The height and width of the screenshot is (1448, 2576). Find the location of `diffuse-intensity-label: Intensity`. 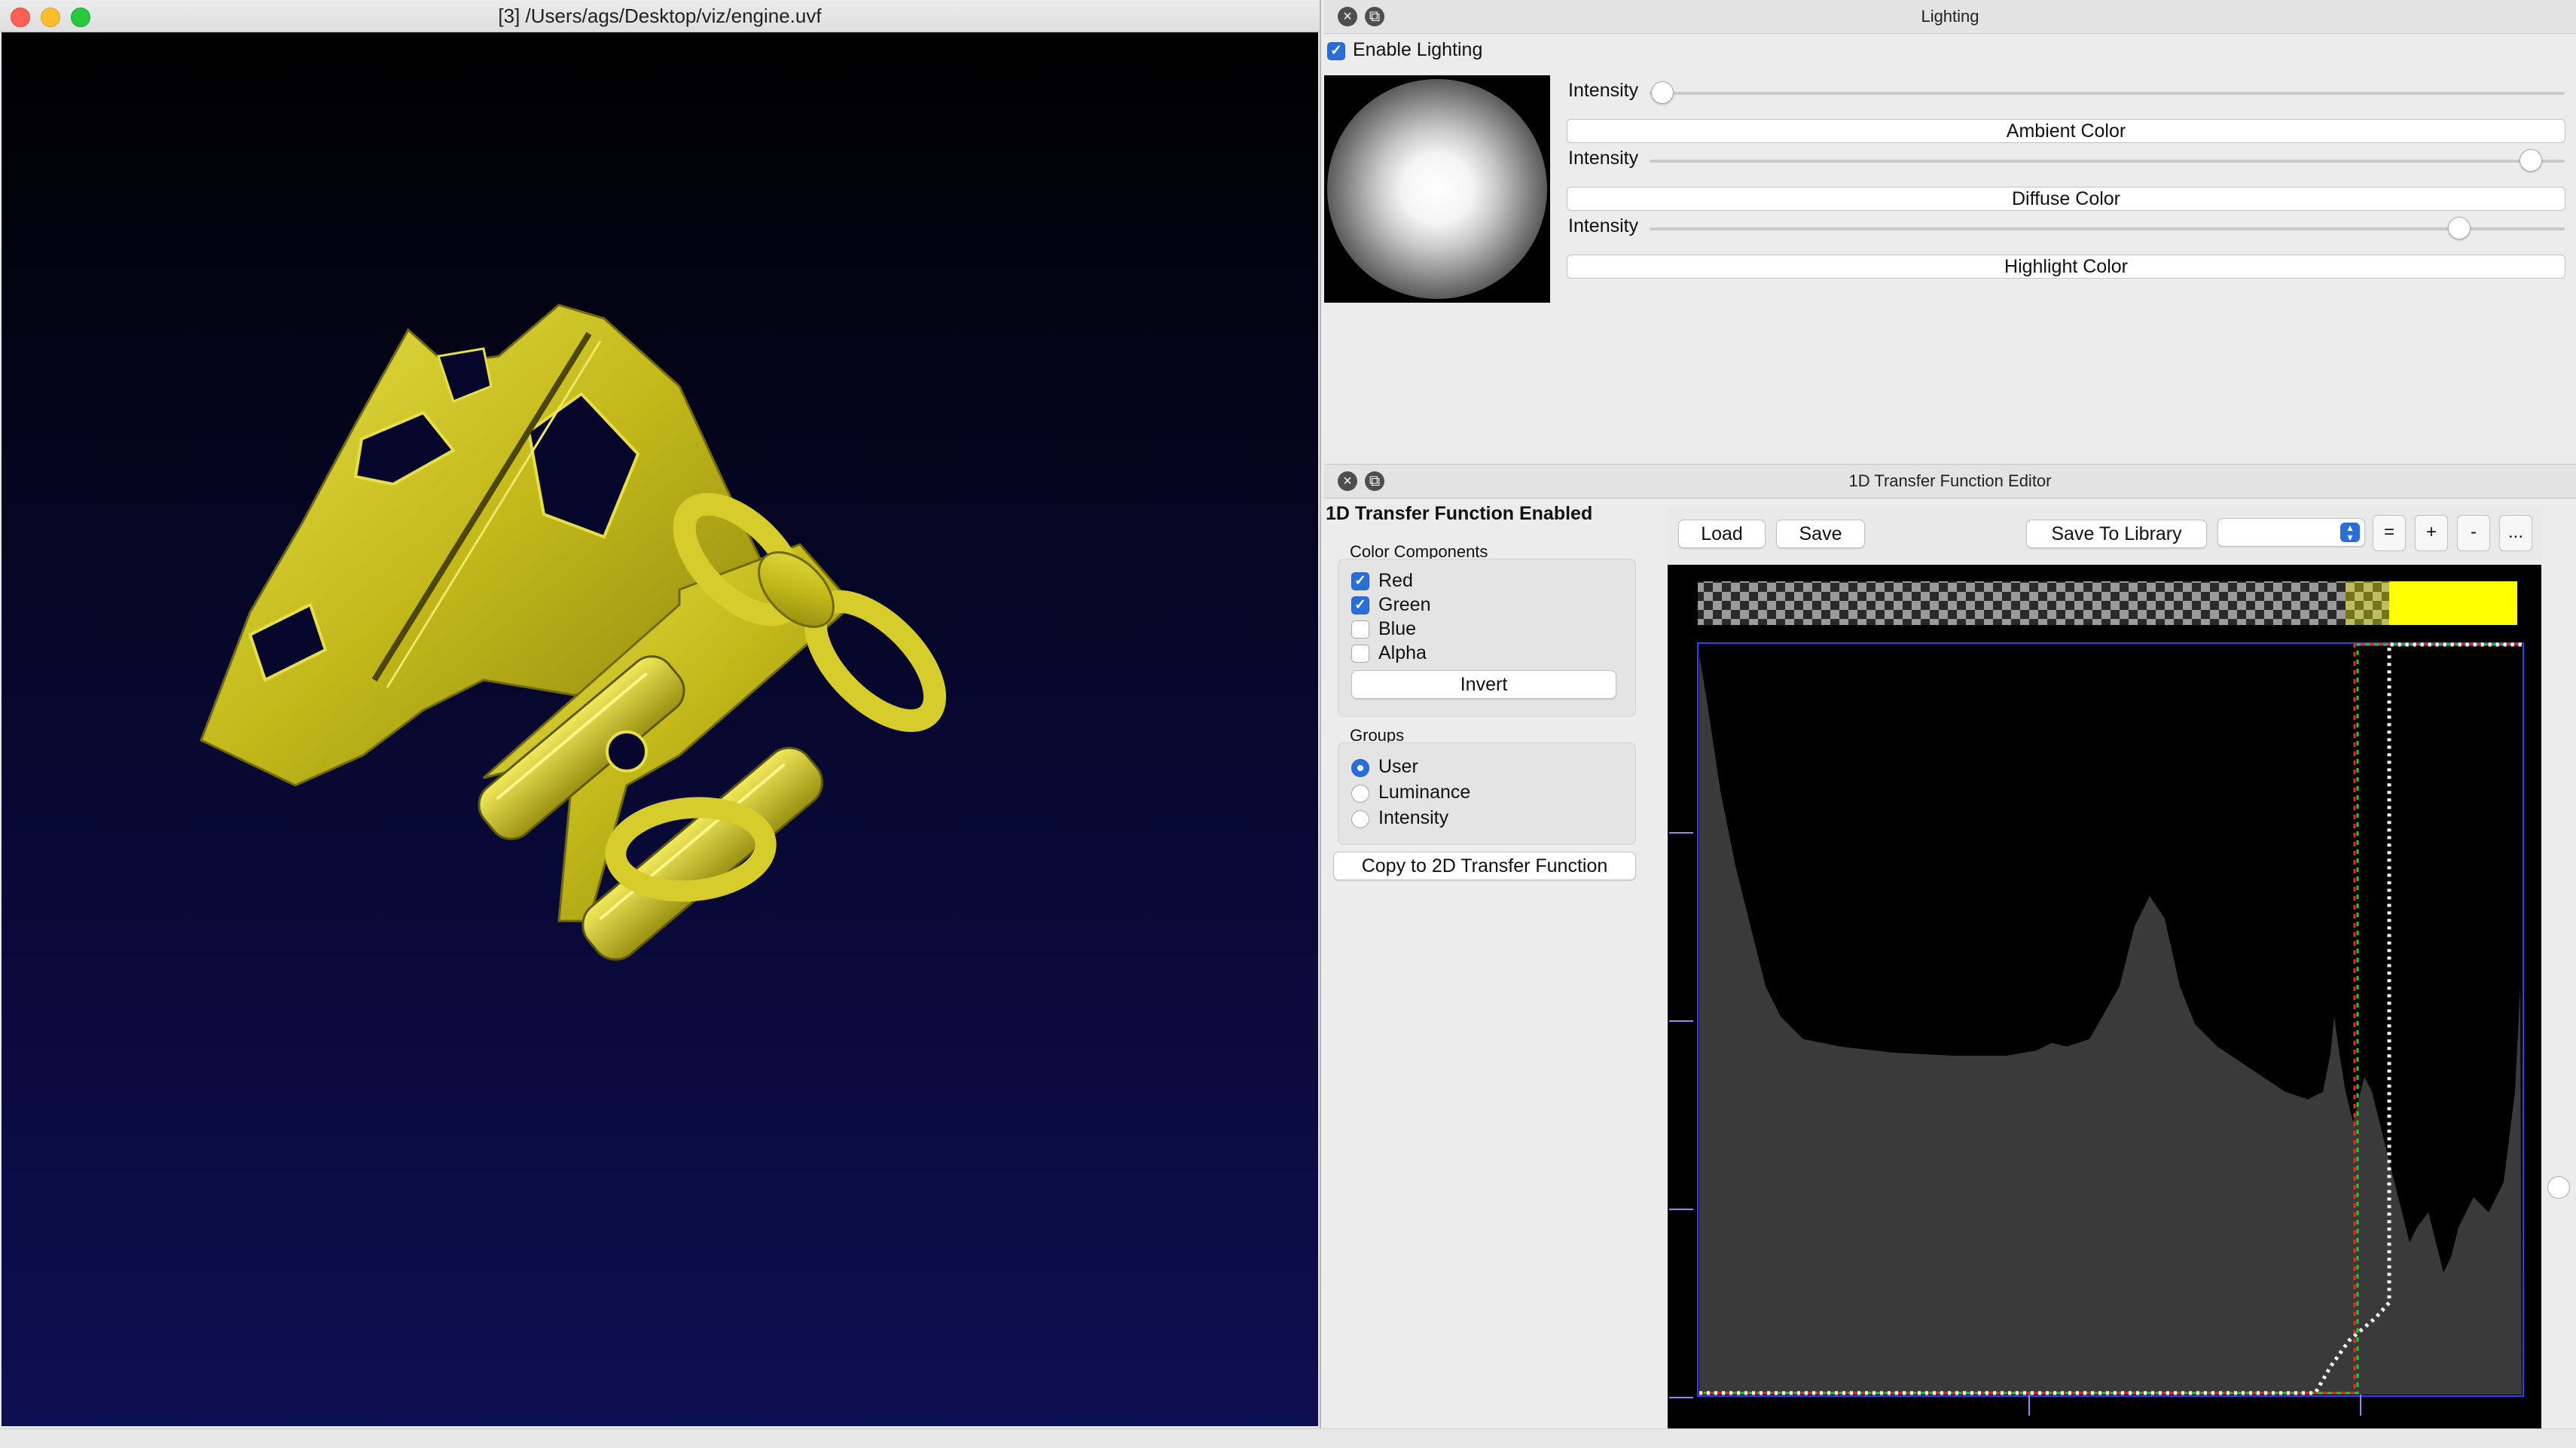

diffuse-intensity-label: Intensity is located at coordinates (1604, 158).